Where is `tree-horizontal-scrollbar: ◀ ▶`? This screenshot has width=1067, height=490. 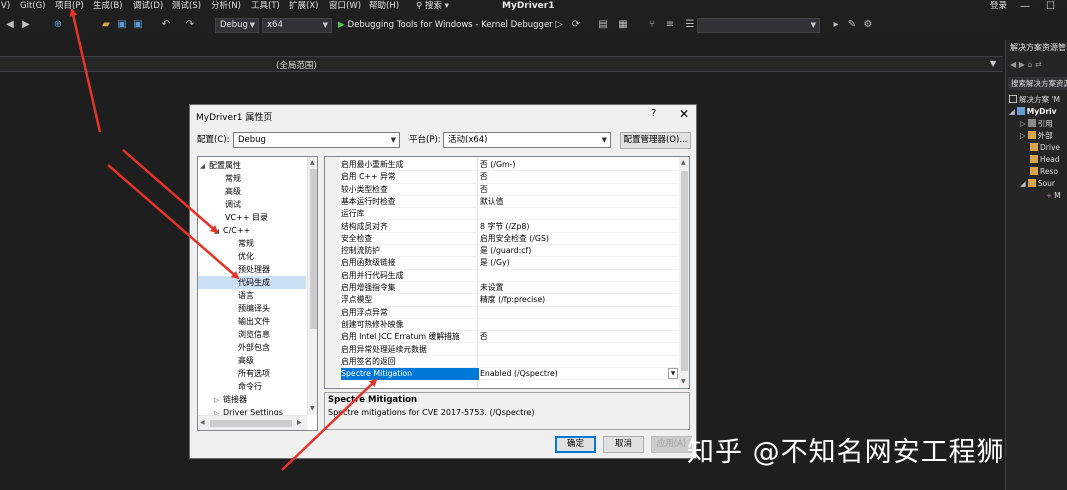 tree-horizontal-scrollbar: ◀ ▶ is located at coordinates (252, 422).